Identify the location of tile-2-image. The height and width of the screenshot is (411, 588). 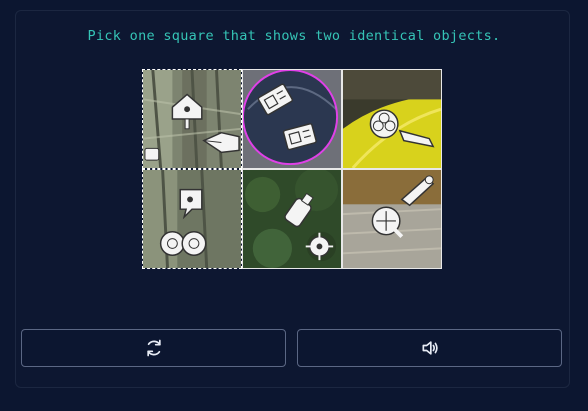
(292, 119).